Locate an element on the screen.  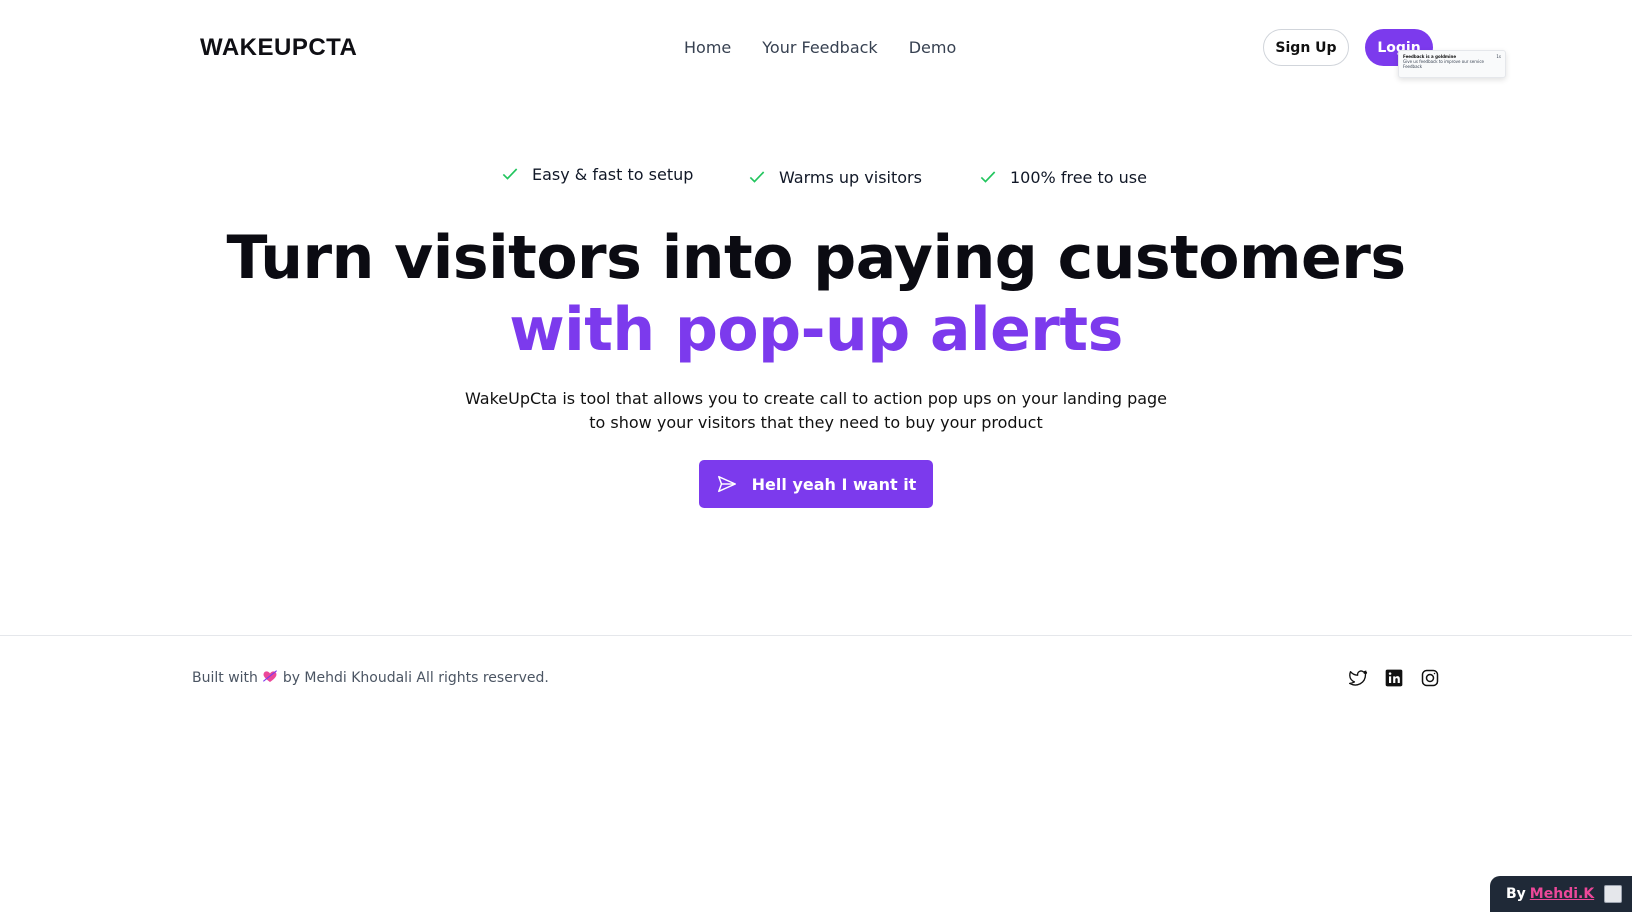
send-icon is located at coordinates (726, 484).